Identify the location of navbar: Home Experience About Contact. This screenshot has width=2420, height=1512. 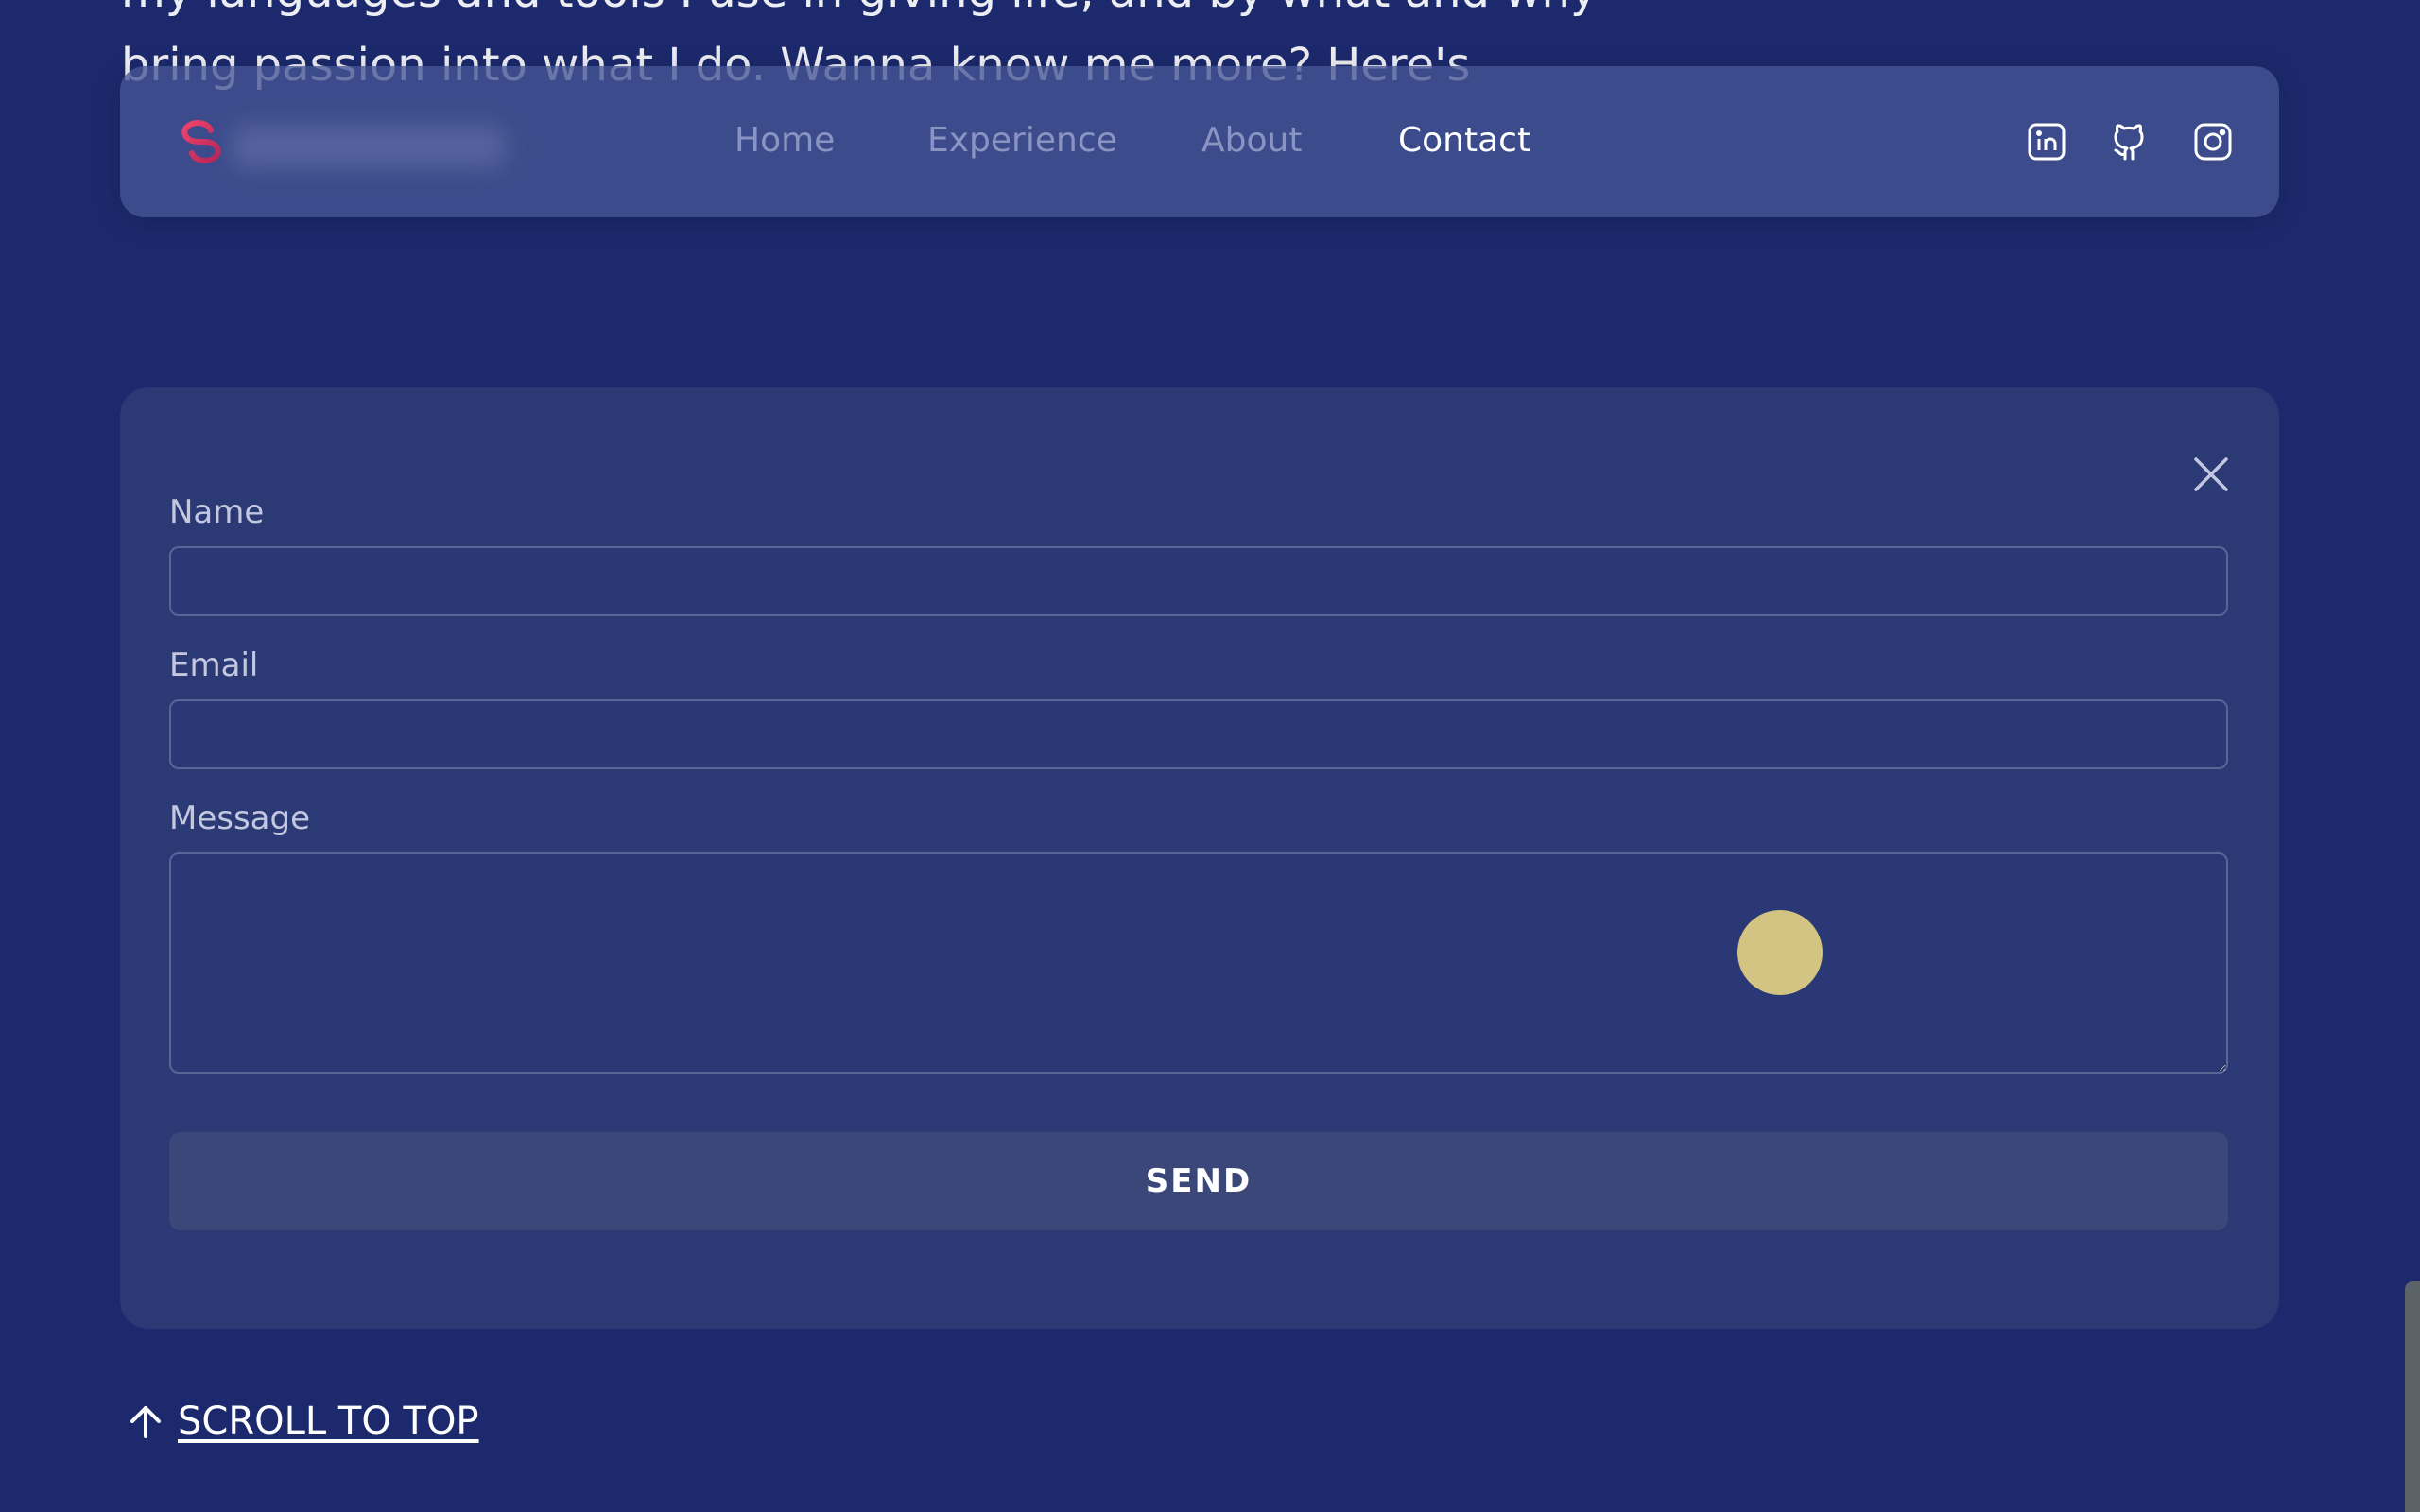
(1199, 141).